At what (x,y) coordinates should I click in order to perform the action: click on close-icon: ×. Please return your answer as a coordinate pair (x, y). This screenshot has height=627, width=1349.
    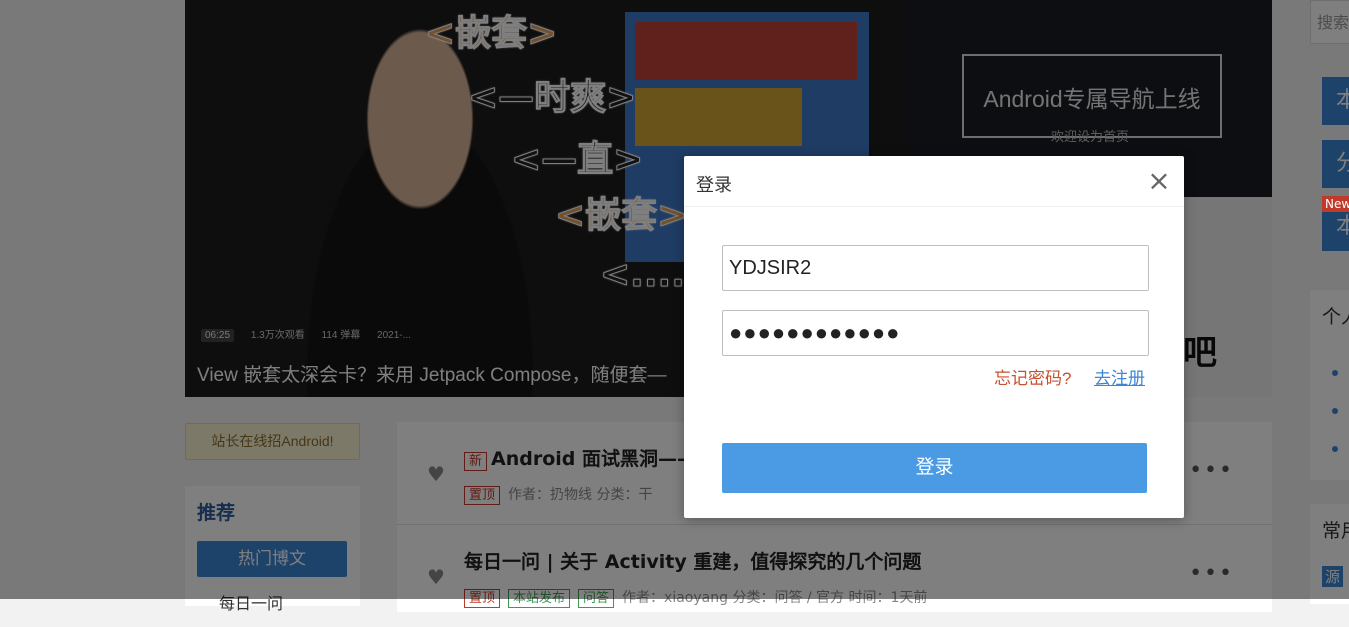
    Looking at the image, I should click on (1159, 181).